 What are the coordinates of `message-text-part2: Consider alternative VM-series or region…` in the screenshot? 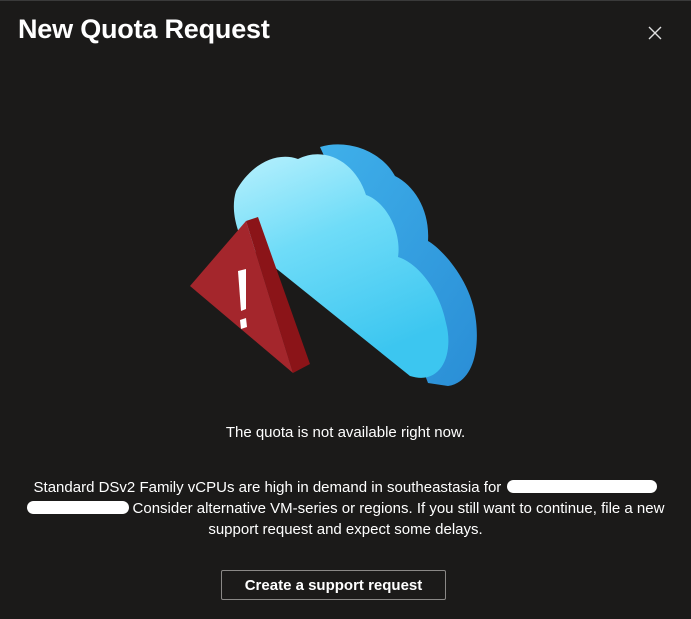 It's located at (398, 519).